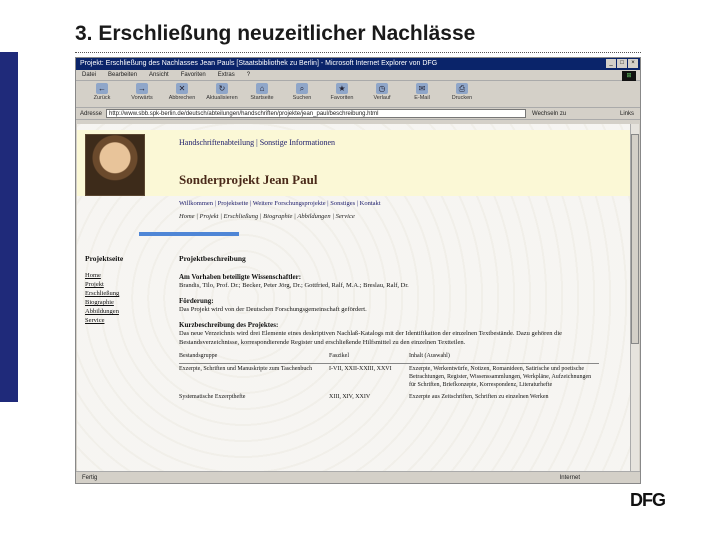  Describe the element at coordinates (222, 88) in the screenshot. I see `refresh-icon: ↻` at that location.